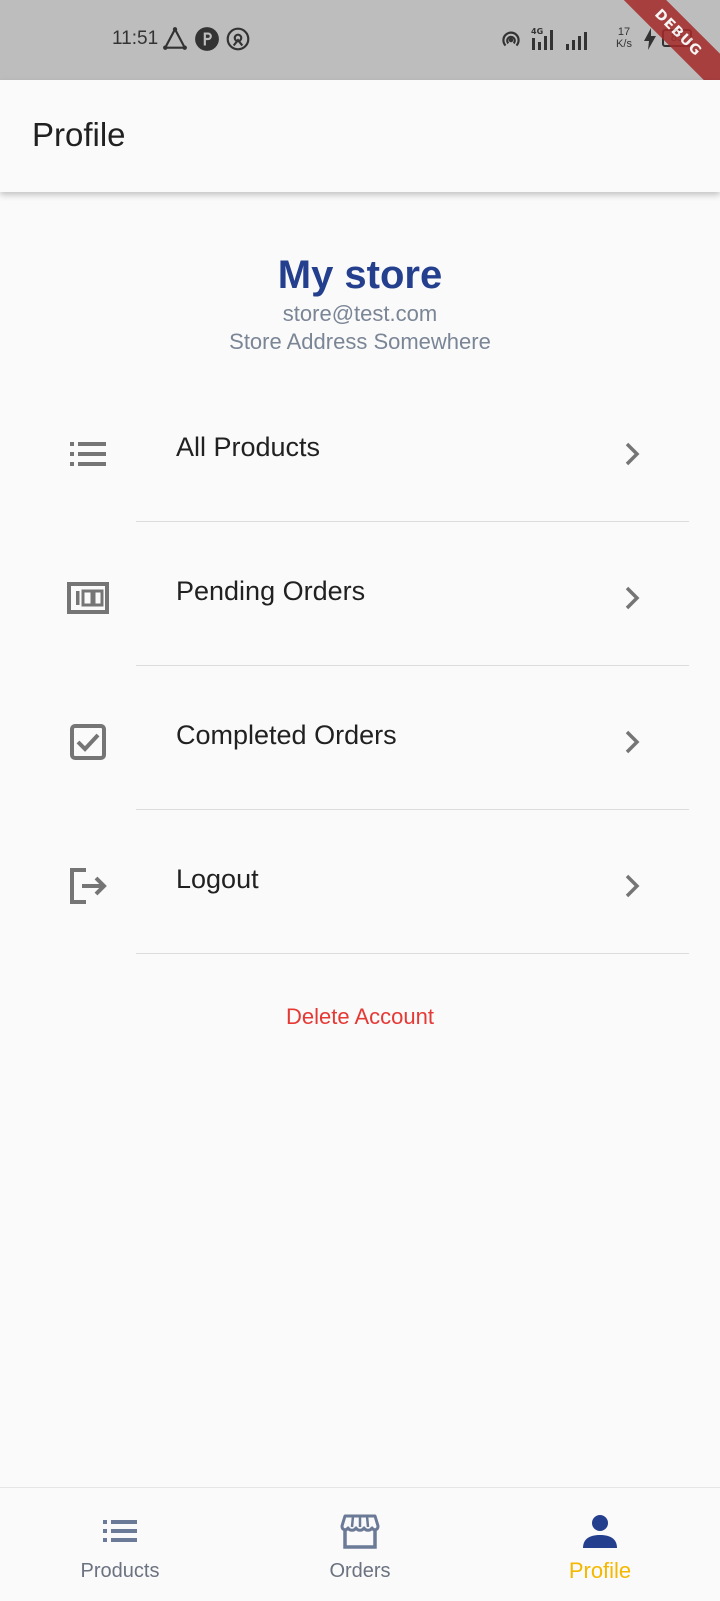 The width and height of the screenshot is (720, 1601). I want to click on status-bar: 11:51 4G 17 K/s 85 DEBUG, so click(360, 40).